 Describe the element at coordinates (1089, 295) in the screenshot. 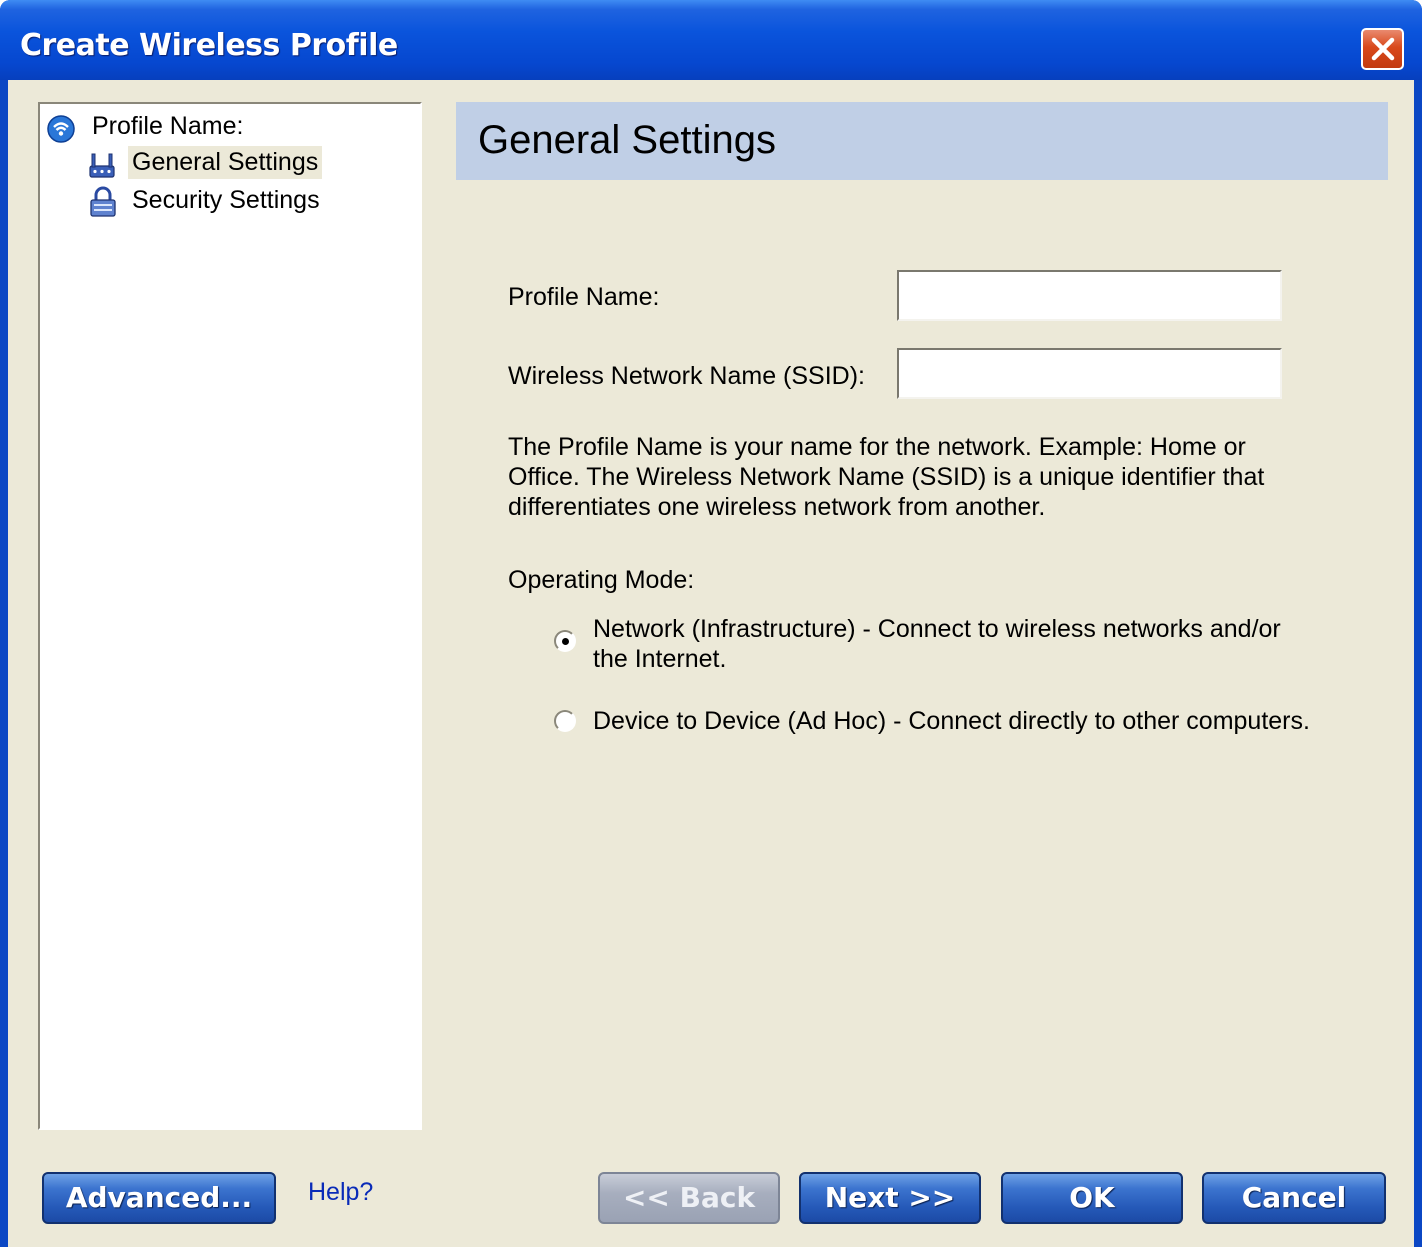

I see `profile-name-input` at that location.